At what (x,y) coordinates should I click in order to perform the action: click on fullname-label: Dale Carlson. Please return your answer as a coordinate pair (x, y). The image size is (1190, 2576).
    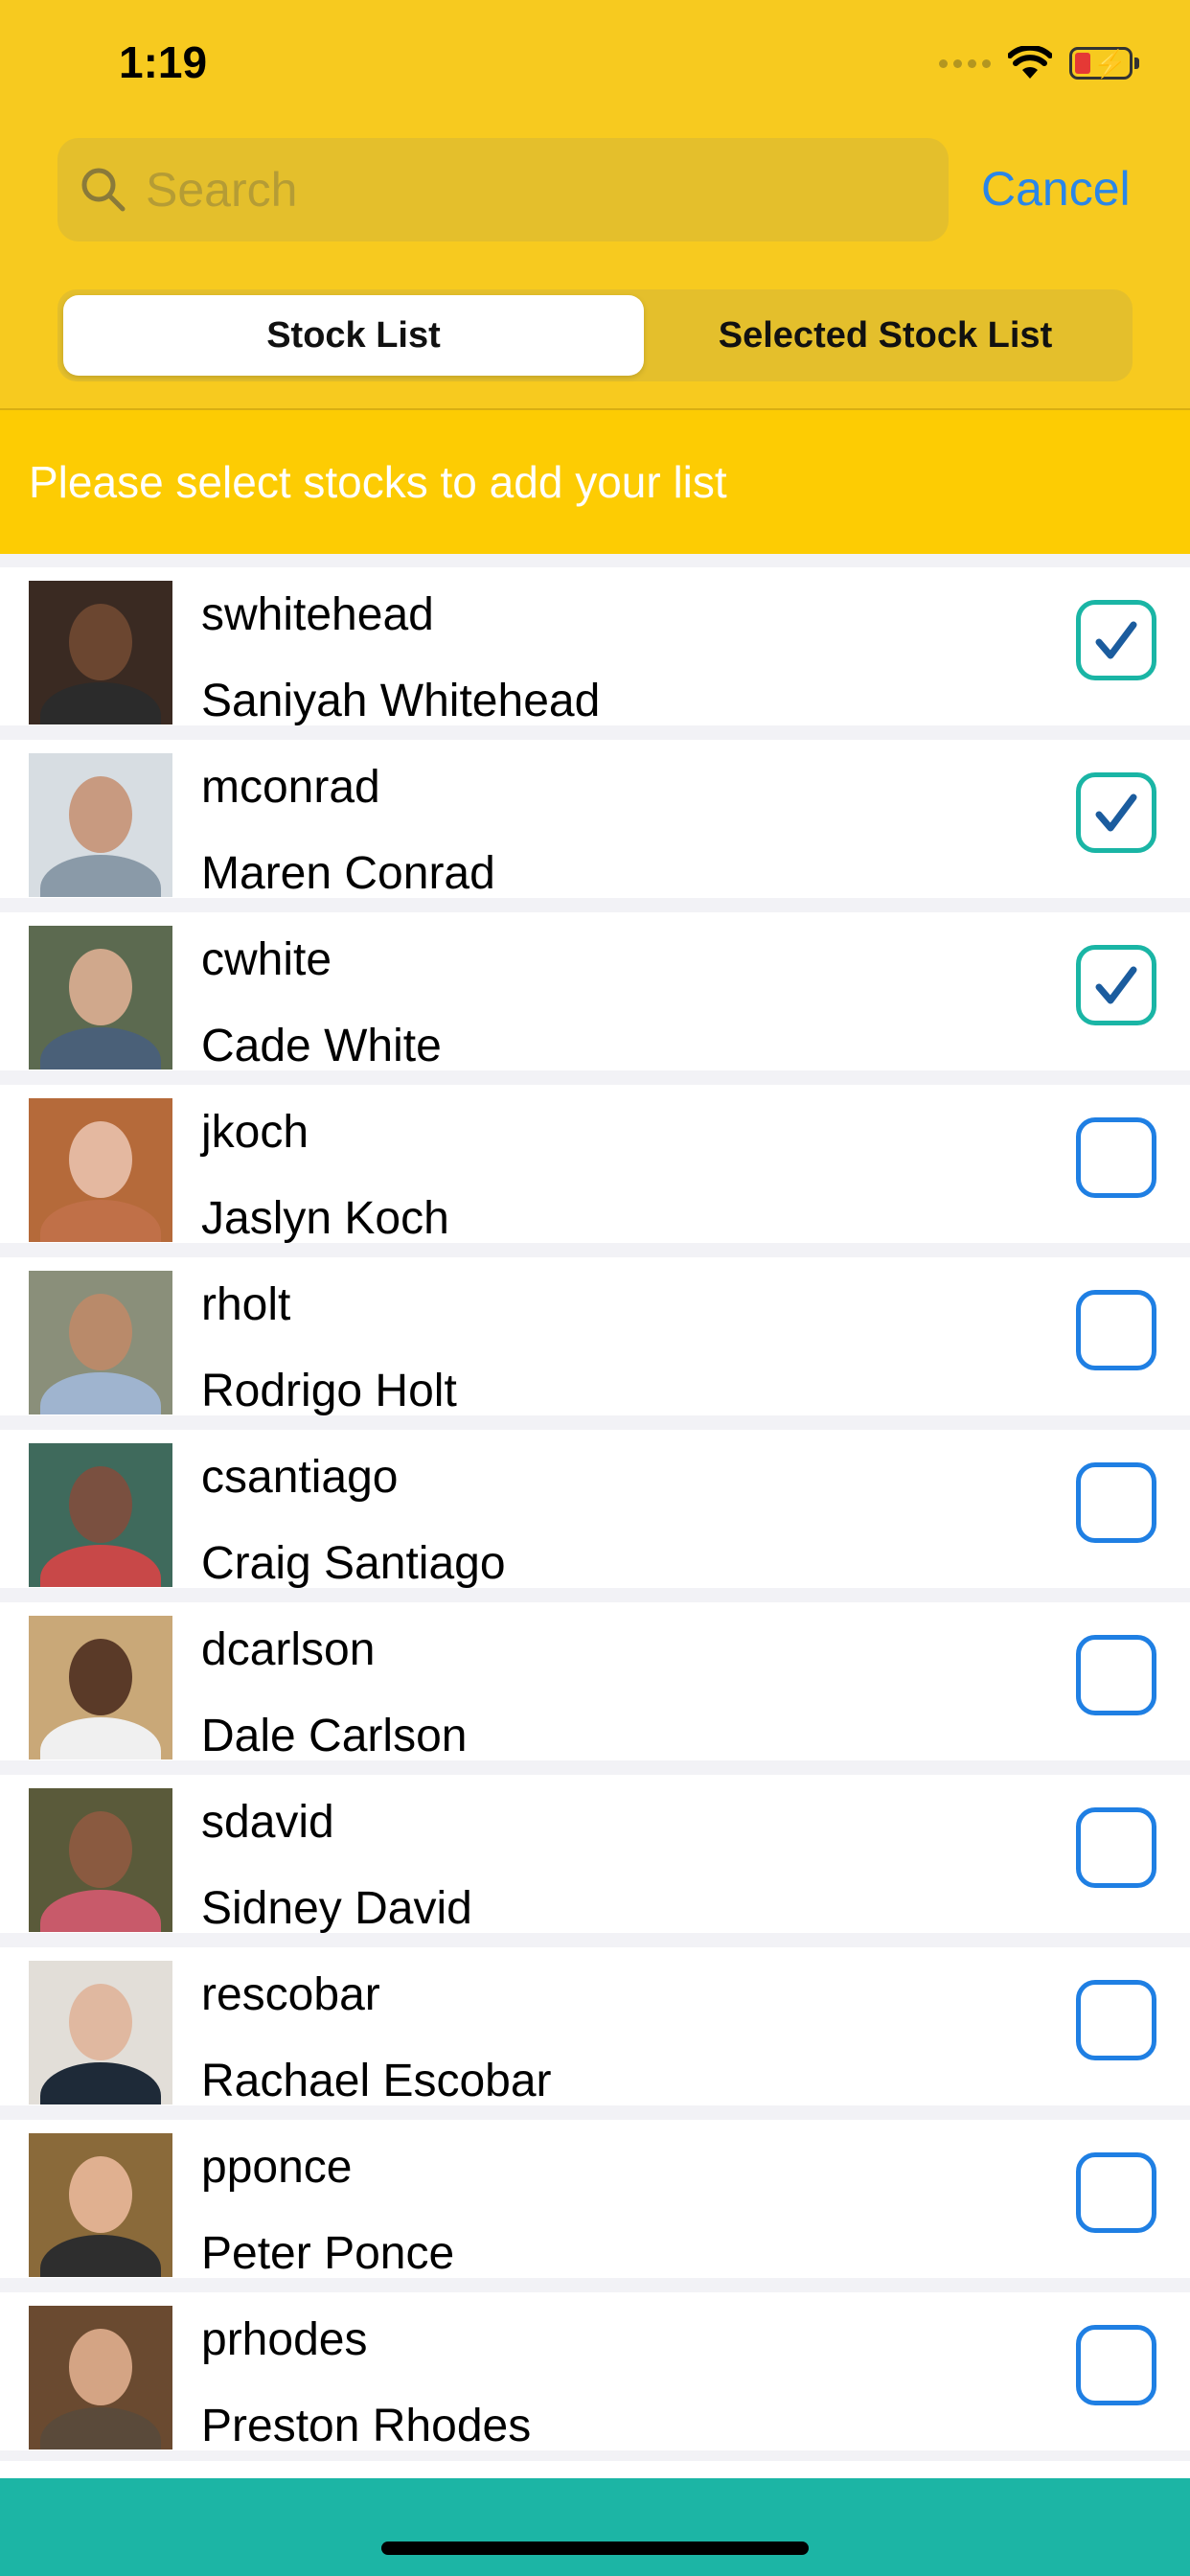
    Looking at the image, I should click on (334, 1736).